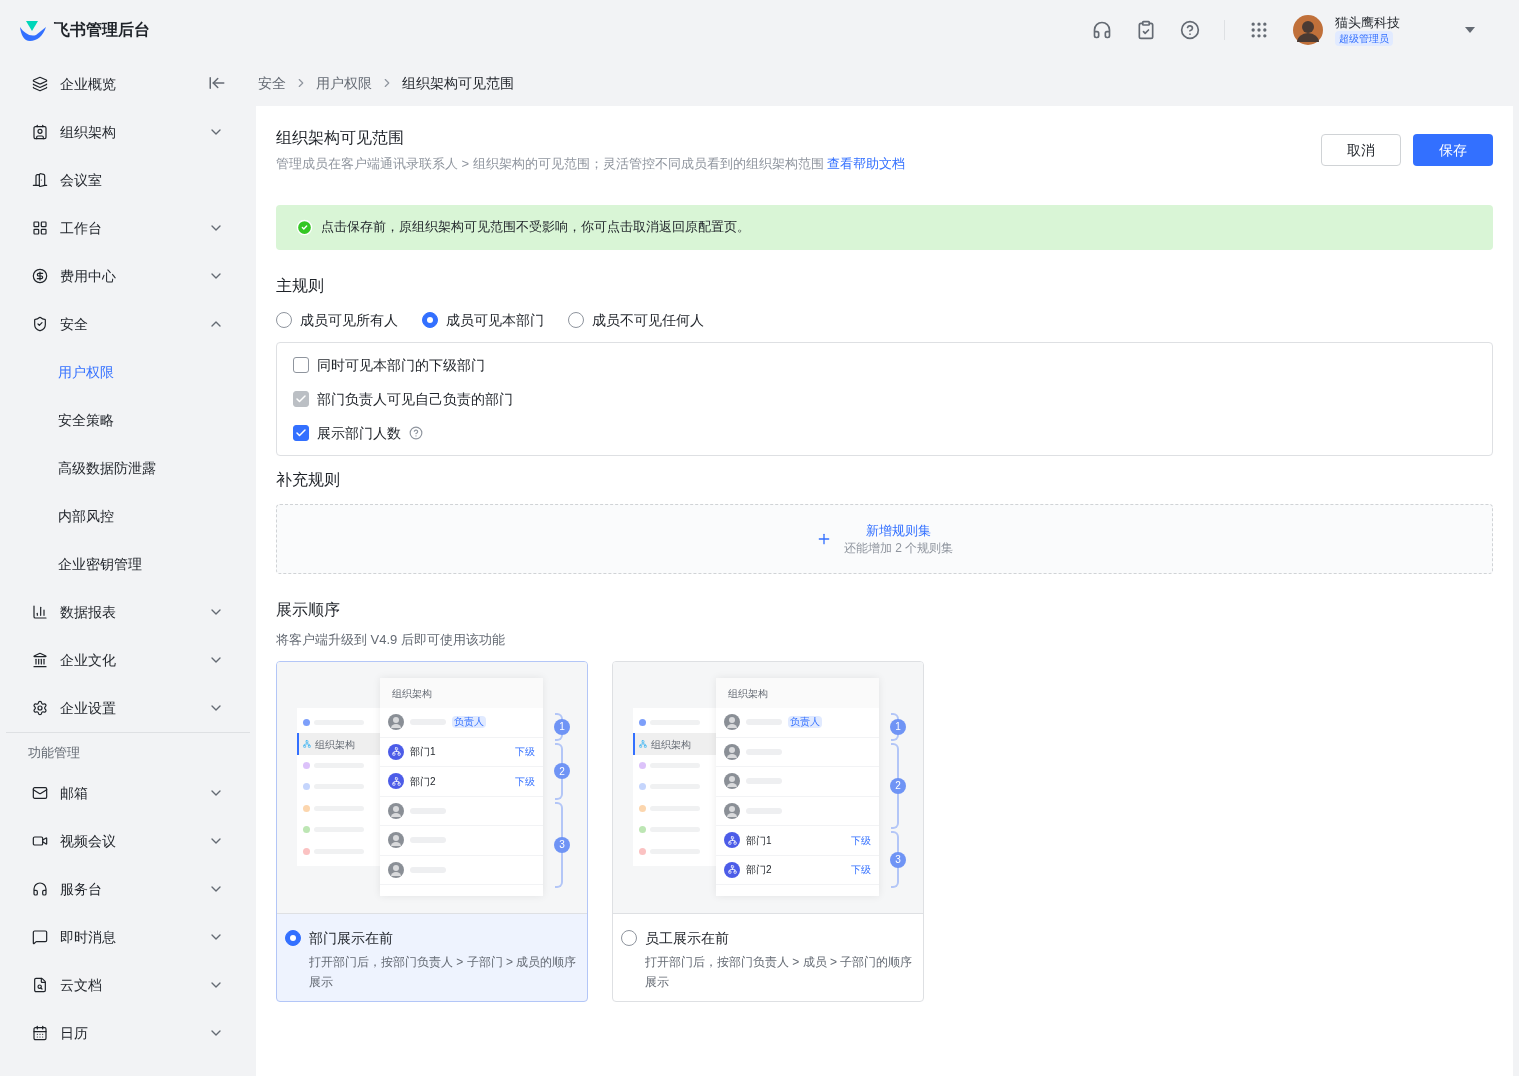 The width and height of the screenshot is (1519, 1076). I want to click on building-icon, so click(40, 660).